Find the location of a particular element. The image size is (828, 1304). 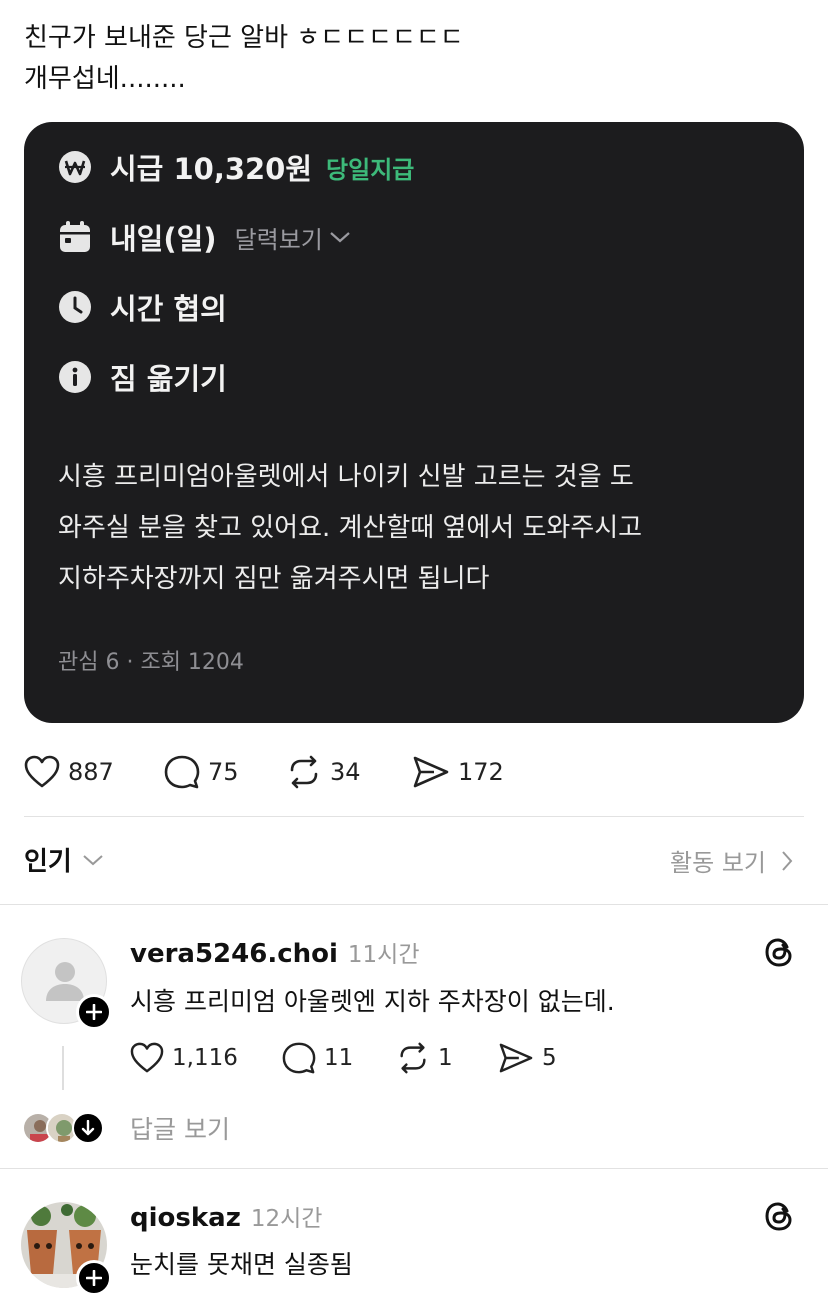

share-count: 172 is located at coordinates (481, 772).